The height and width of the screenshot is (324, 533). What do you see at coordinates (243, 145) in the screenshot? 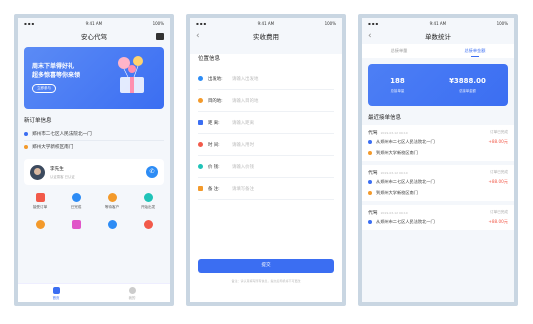
I see `field-placeholder: 请输入用时` at bounding box center [243, 145].